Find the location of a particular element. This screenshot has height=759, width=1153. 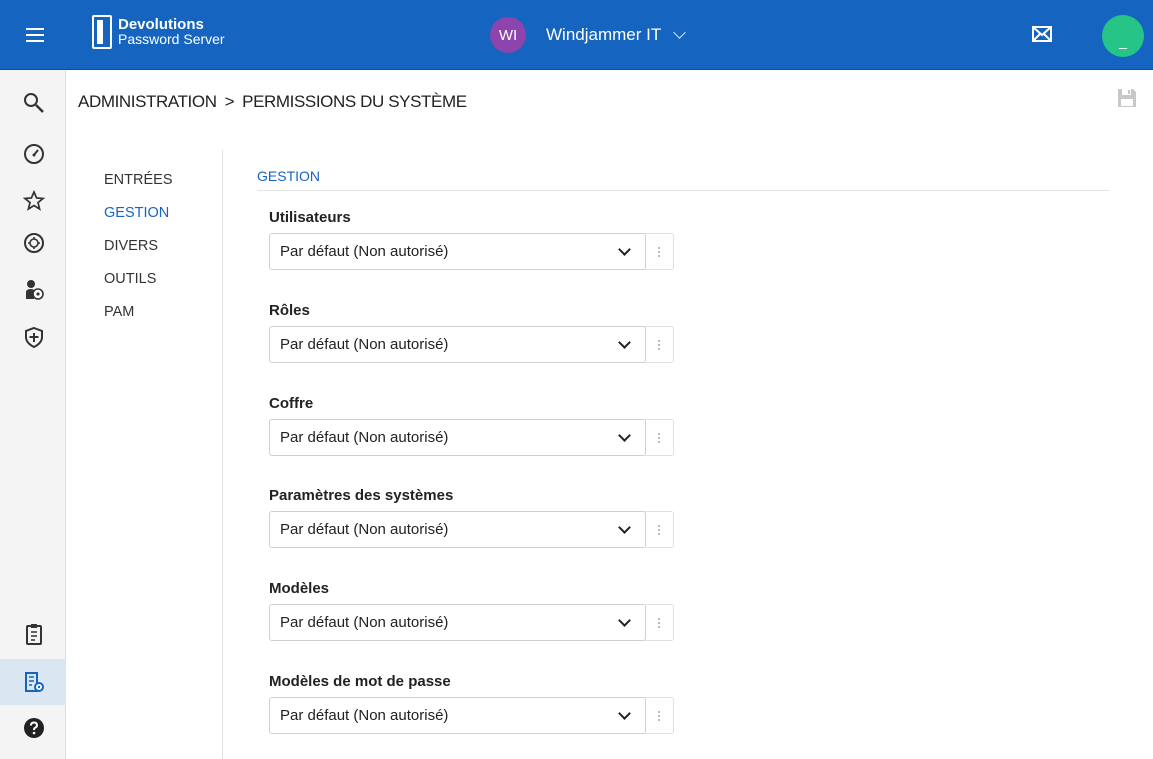

mail-icon is located at coordinates (1042, 34).